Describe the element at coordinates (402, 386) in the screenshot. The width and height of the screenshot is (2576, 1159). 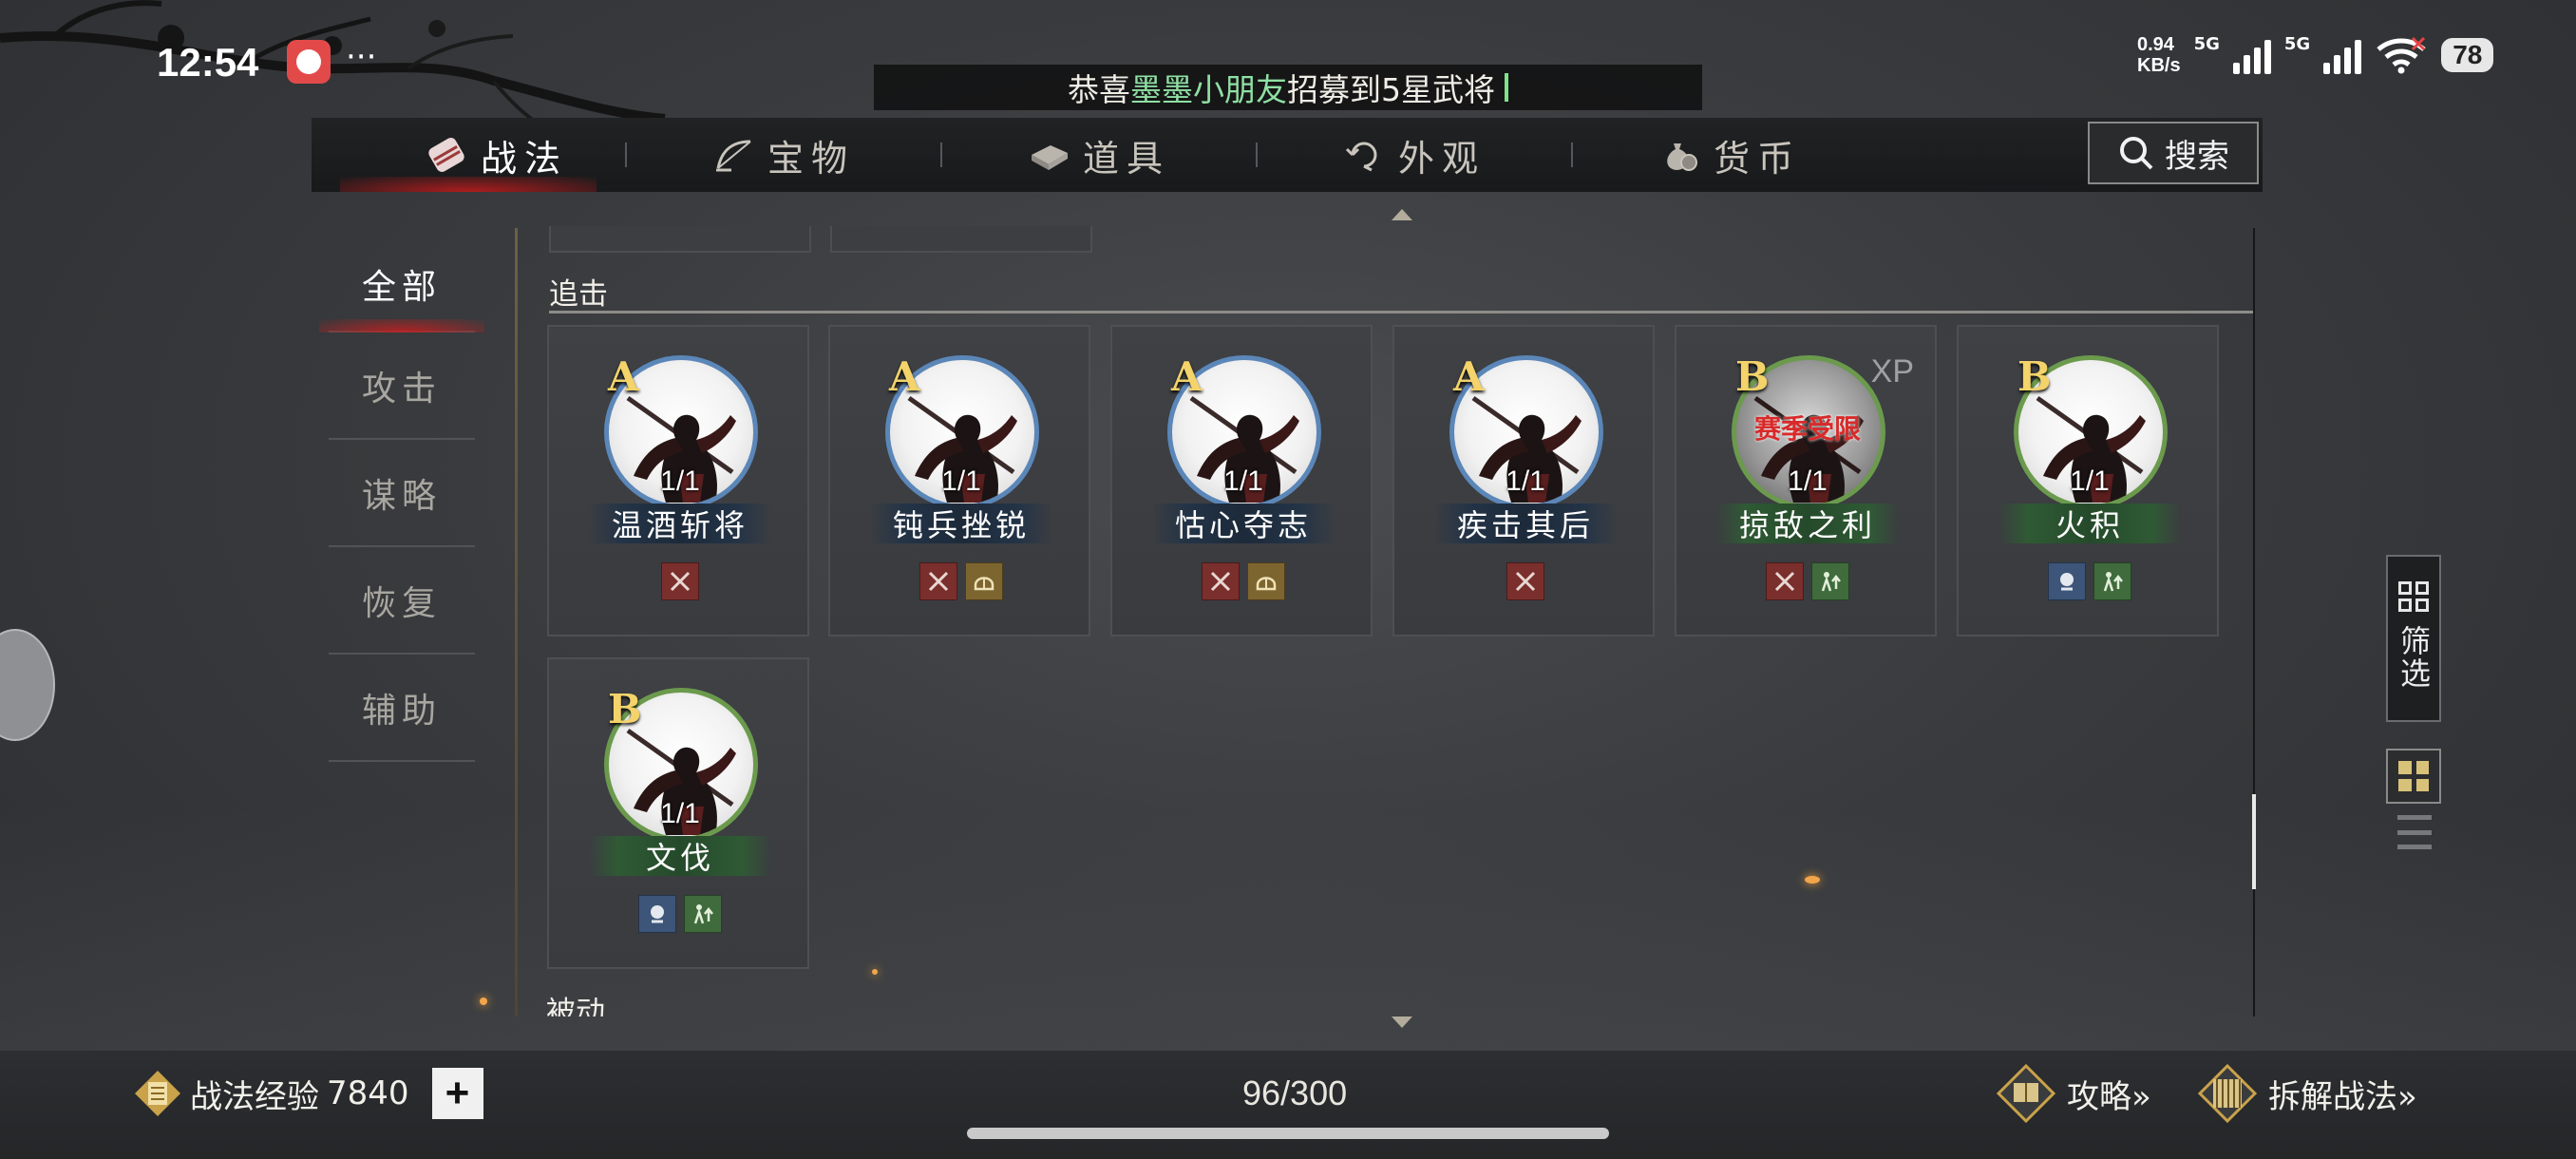
I see `category-attack: 攻击` at that location.